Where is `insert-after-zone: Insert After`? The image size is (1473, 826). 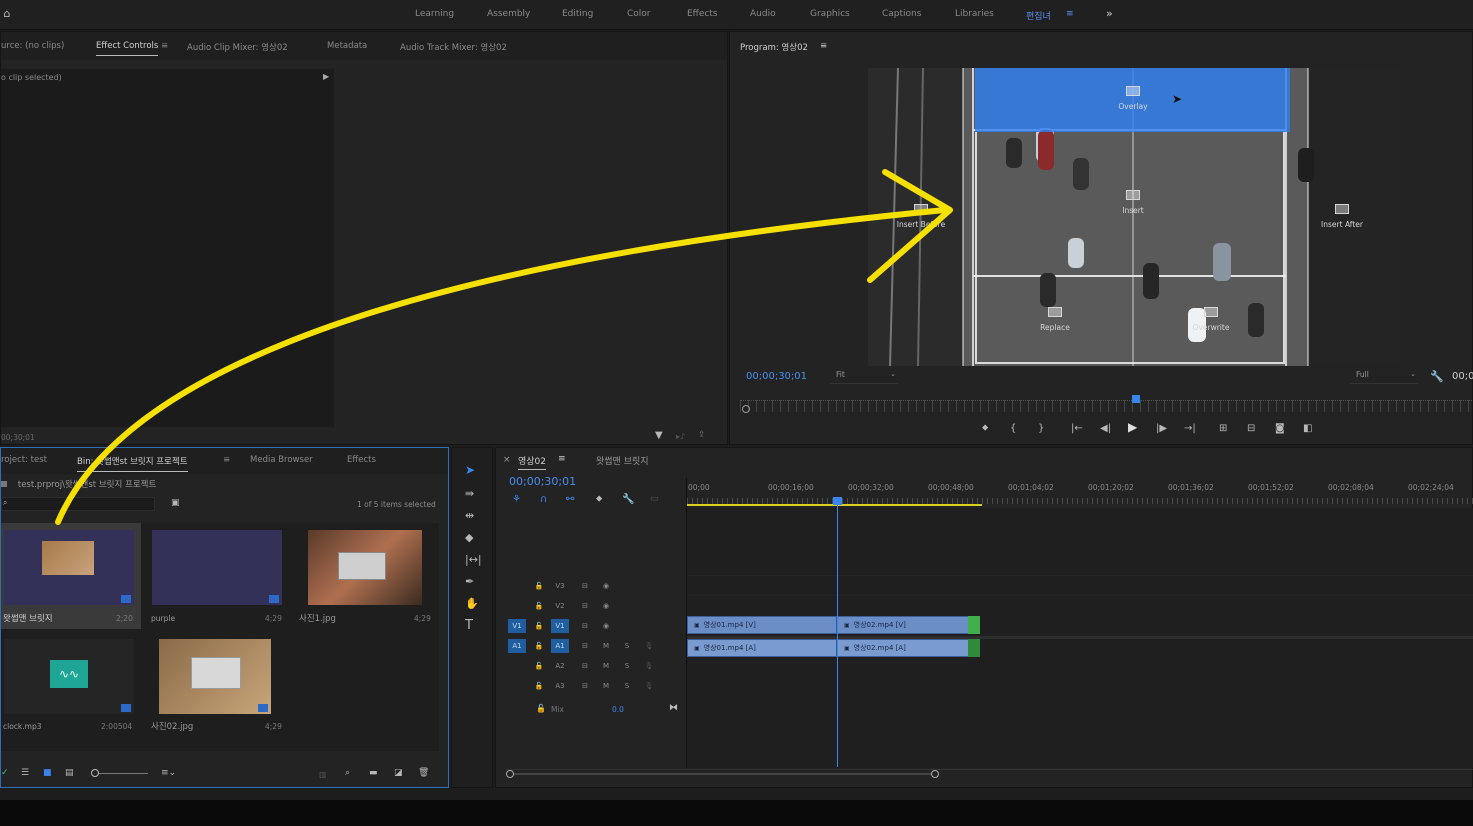 insert-after-zone: Insert After is located at coordinates (1342, 216).